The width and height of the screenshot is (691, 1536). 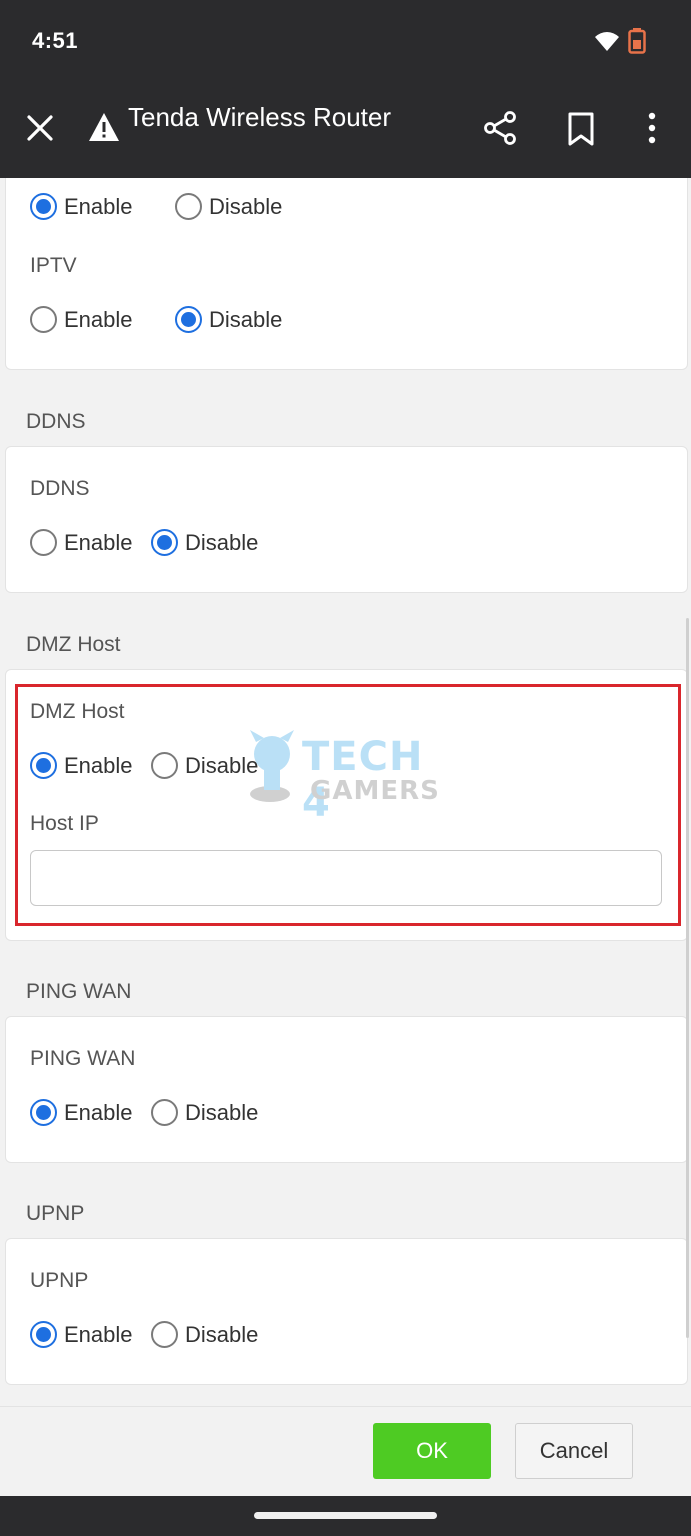 What do you see at coordinates (40, 128) in the screenshot?
I see `close-icon` at bounding box center [40, 128].